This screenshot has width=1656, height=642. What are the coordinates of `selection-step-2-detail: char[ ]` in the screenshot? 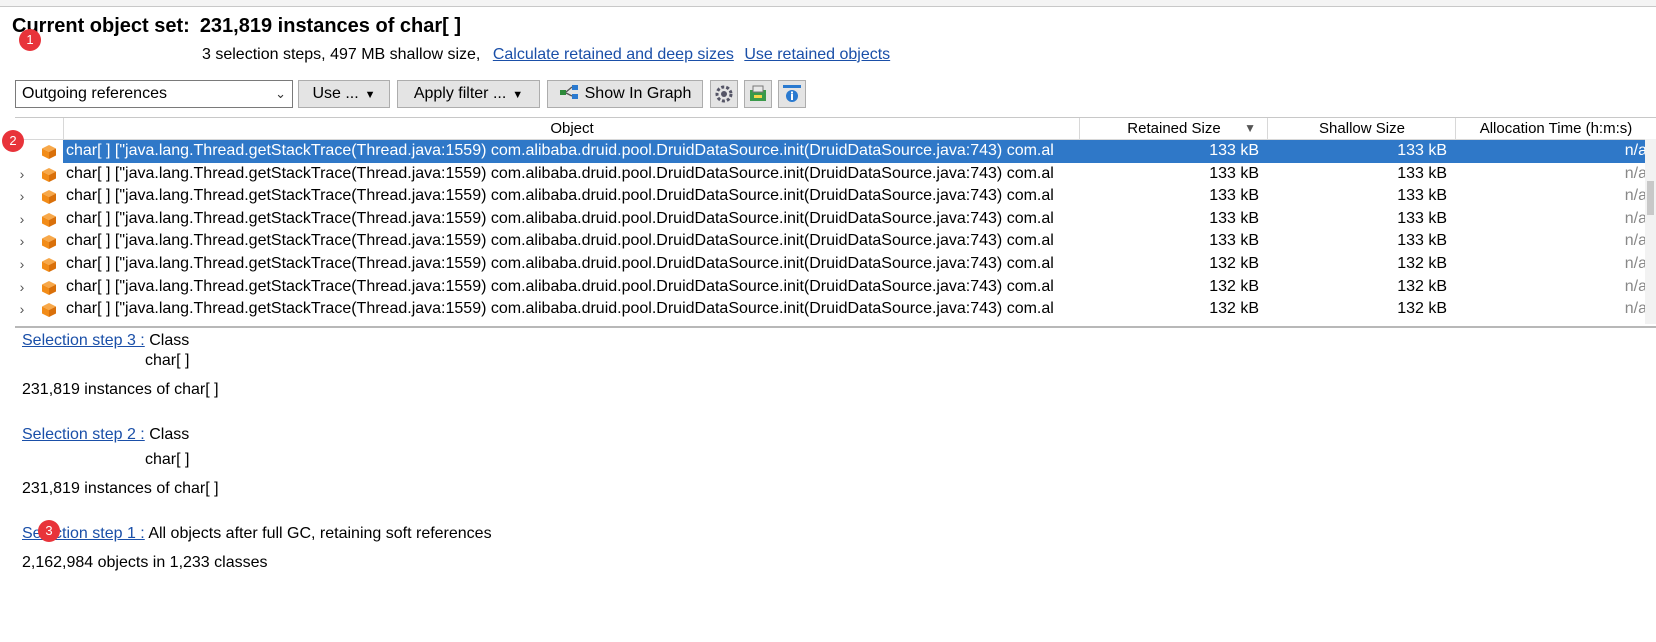 It's located at (167, 459).